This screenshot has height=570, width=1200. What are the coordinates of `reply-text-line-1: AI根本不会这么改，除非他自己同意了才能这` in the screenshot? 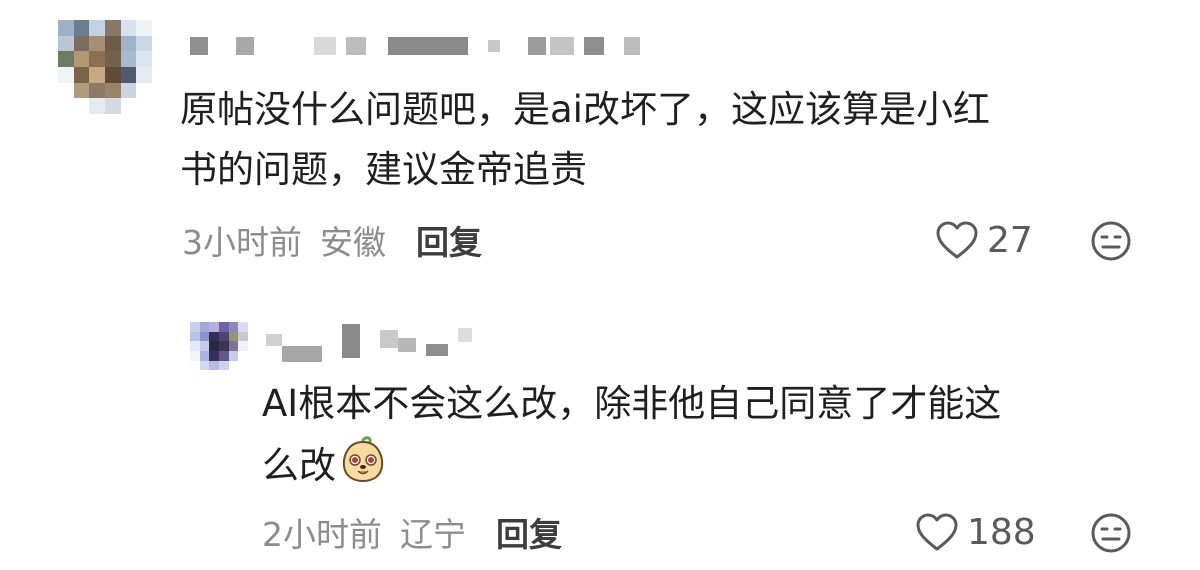 It's located at (632, 403).